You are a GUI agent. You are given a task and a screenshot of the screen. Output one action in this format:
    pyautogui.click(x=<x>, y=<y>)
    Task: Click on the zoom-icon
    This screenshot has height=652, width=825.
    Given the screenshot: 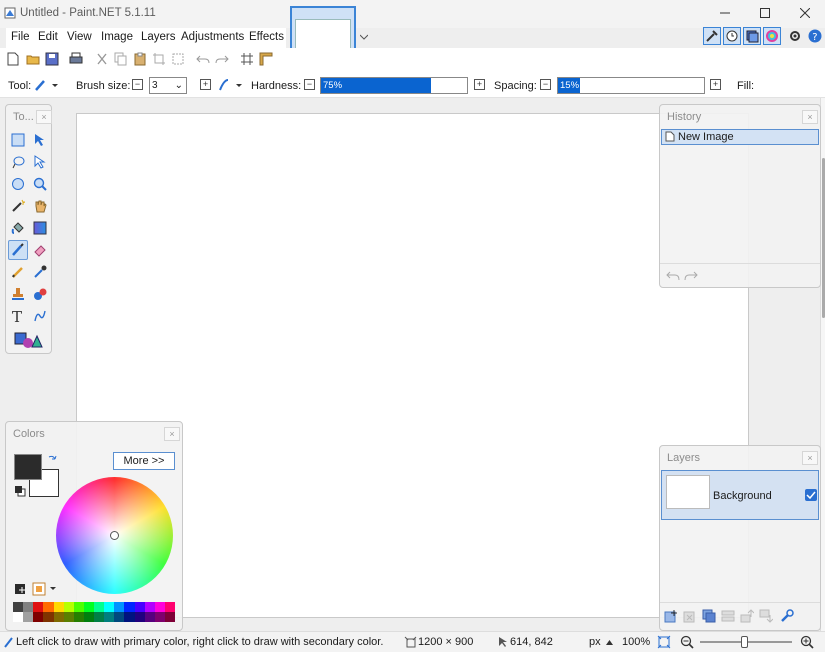 What is the action you would take?
    pyautogui.click(x=40, y=184)
    